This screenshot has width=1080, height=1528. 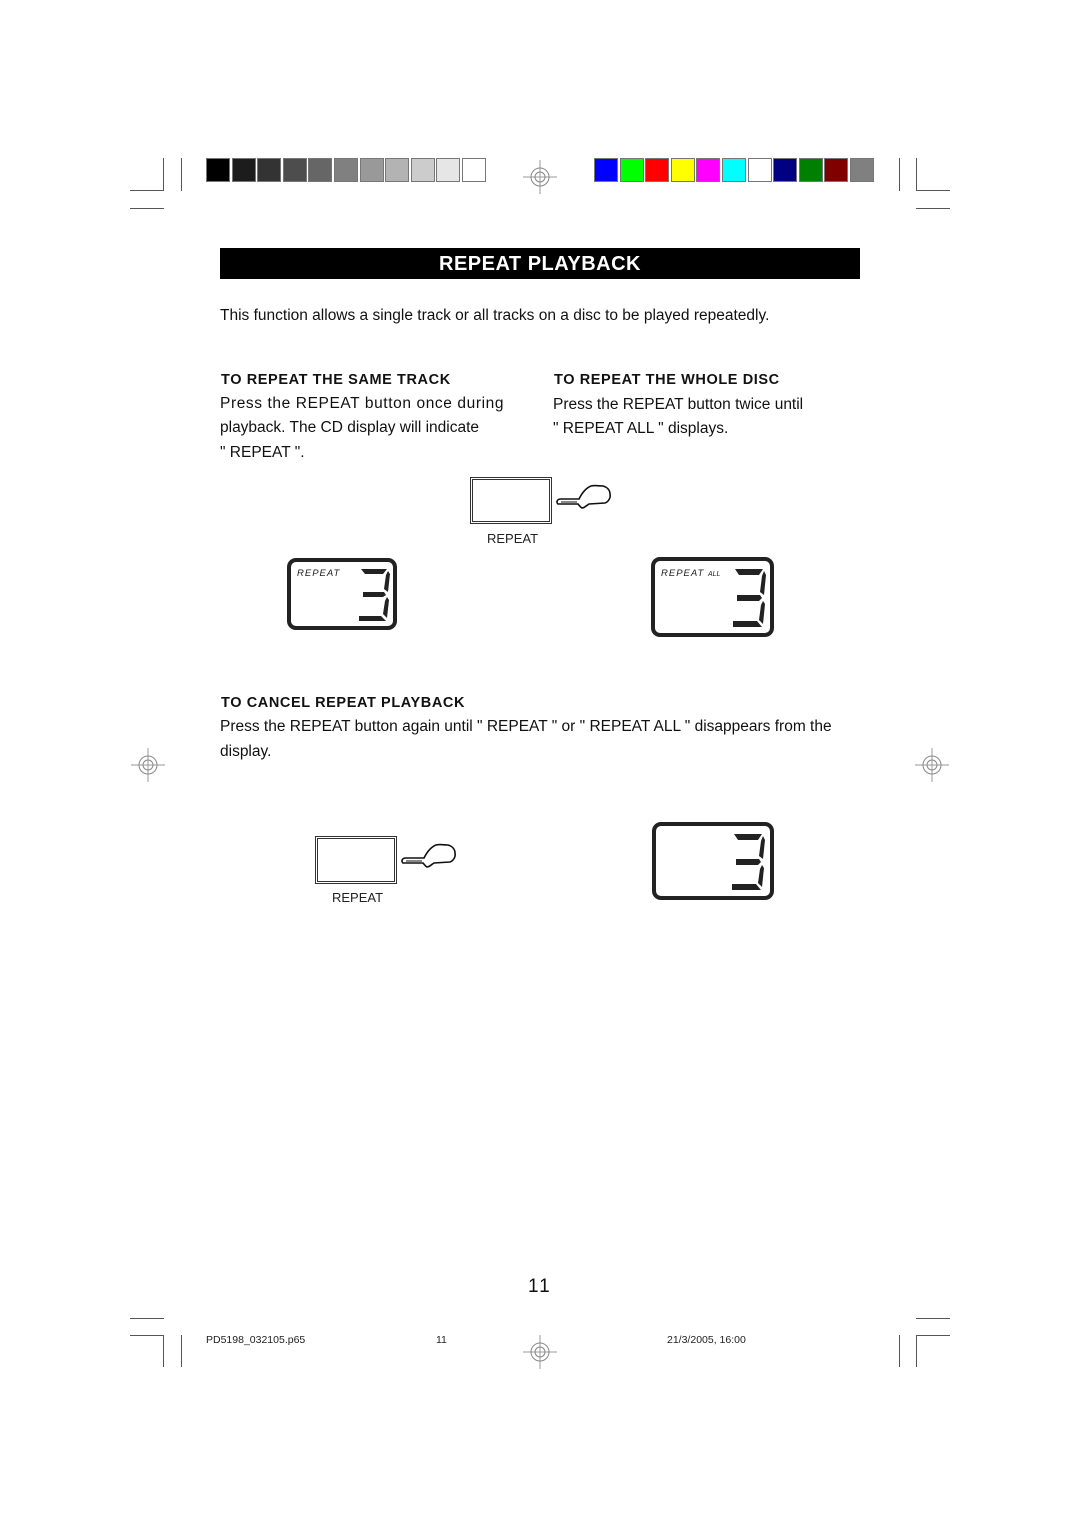 What do you see at coordinates (713, 861) in the screenshot?
I see `lcd-display-cleared` at bounding box center [713, 861].